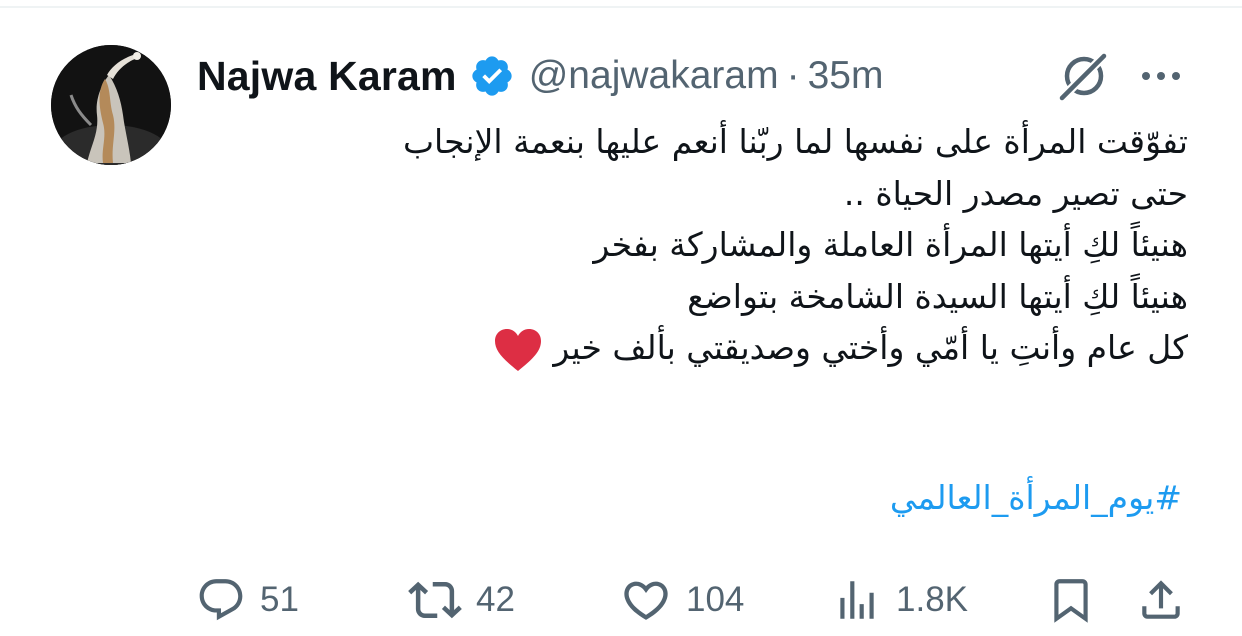 The image size is (1242, 636). I want to click on red-heart-emoji, so click(518, 350).